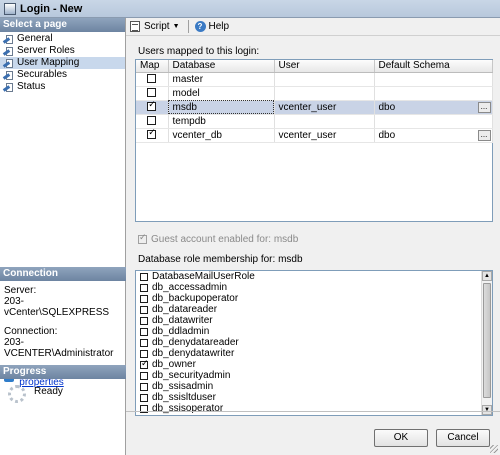  I want to click on list-item: db_securityadmin, so click(314, 375).